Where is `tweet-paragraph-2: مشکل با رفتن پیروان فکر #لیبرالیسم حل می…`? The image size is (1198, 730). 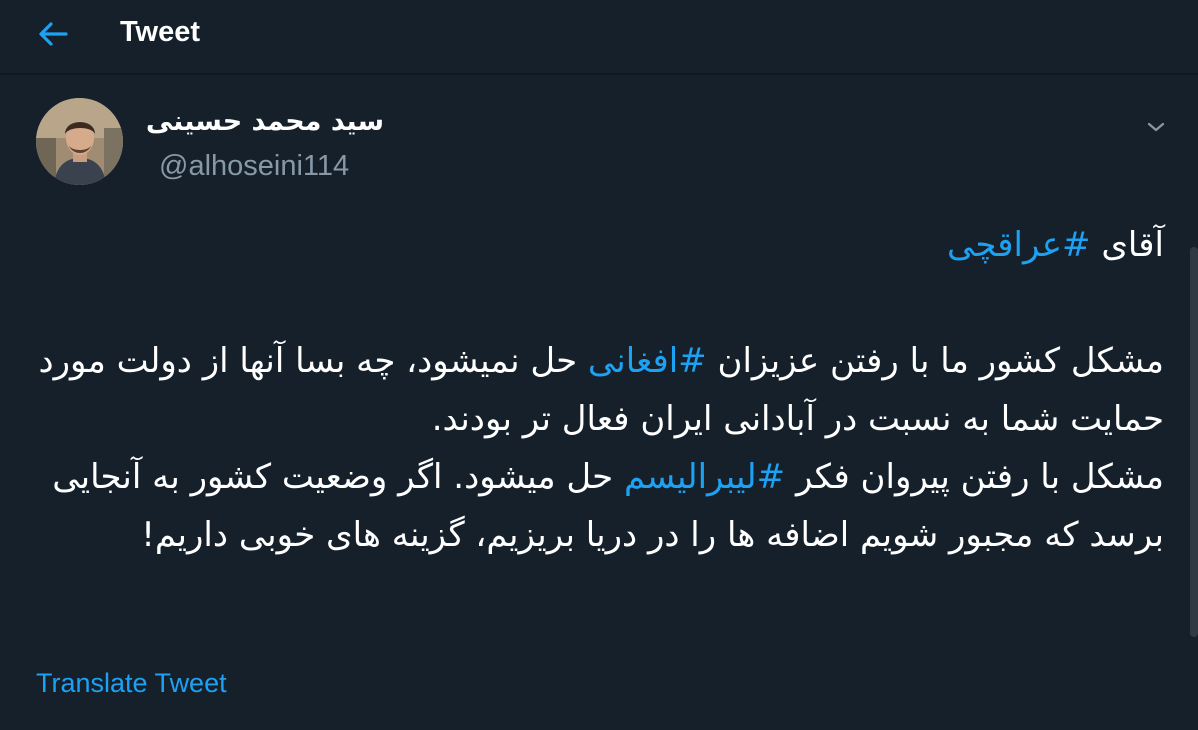
tweet-paragraph-2: مشکل با رفتن پیروان فکر #لیبرالیسم حل می… is located at coordinates (600, 506).